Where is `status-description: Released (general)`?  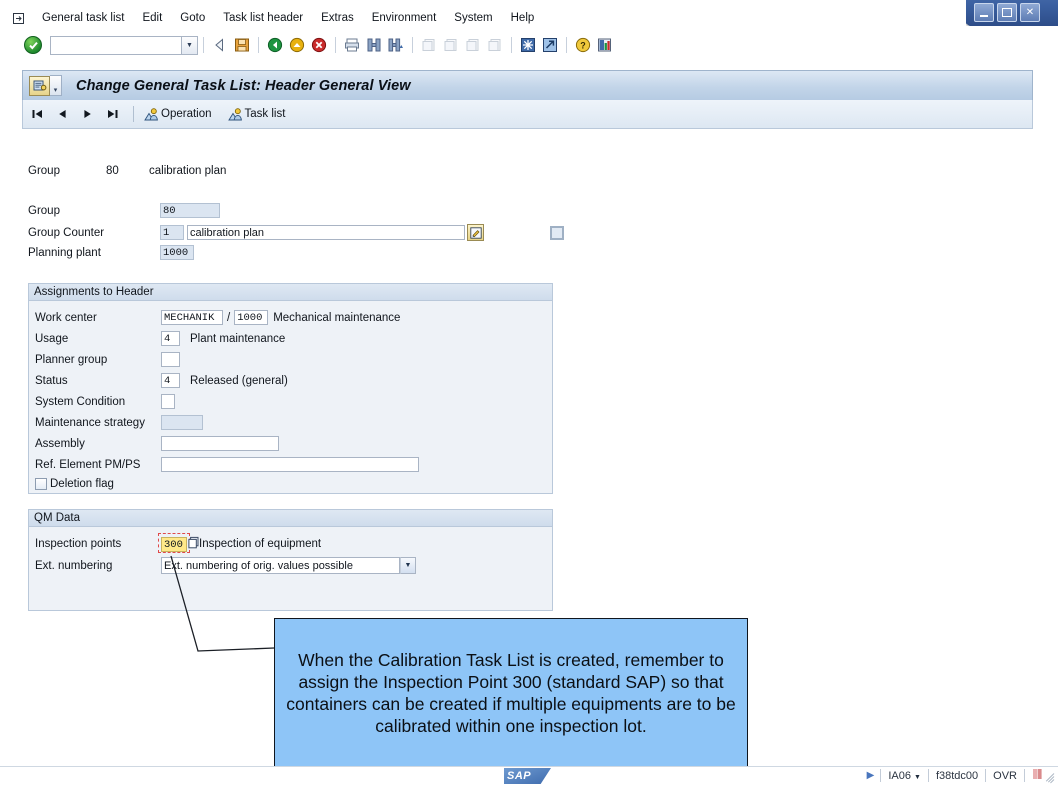 status-description: Released (general) is located at coordinates (239, 380).